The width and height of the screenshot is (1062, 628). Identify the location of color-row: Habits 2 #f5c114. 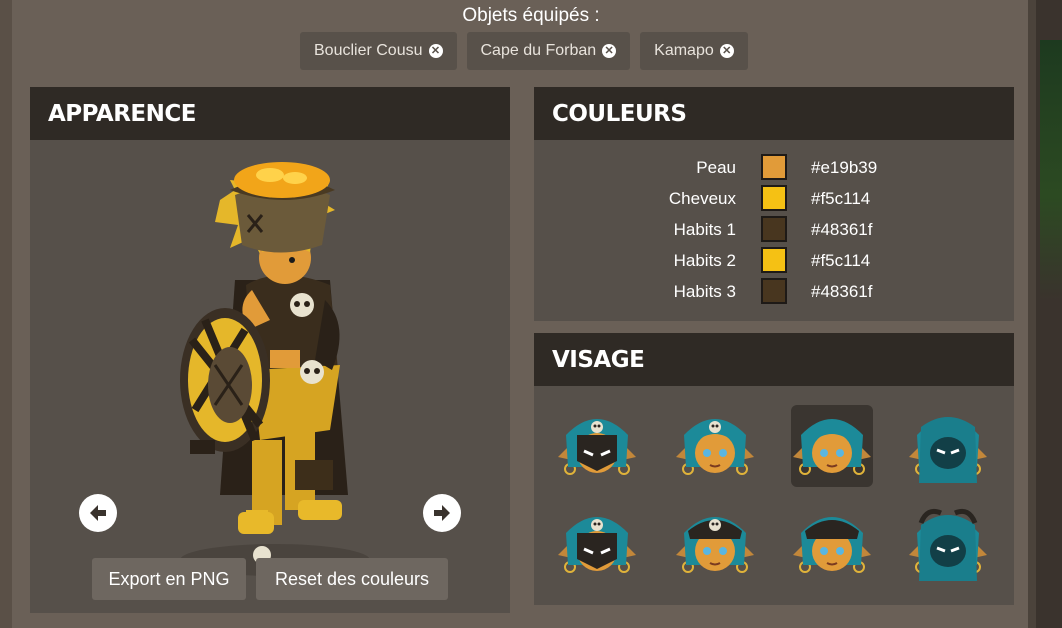
(774, 261).